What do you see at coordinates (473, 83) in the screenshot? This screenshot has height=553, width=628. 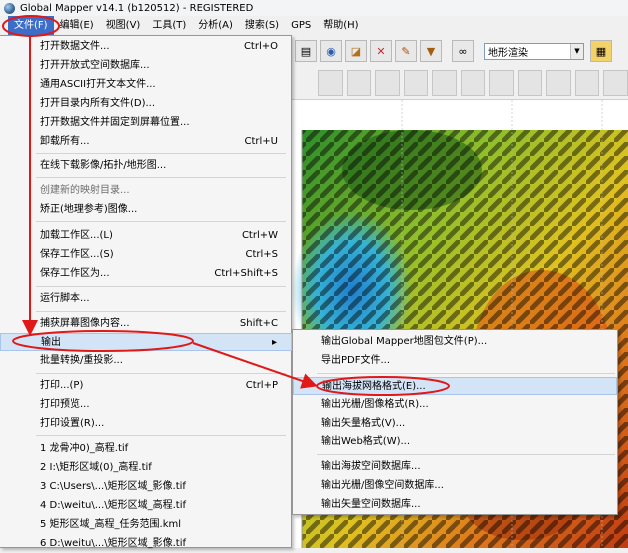 I see `shape-tool-icon` at bounding box center [473, 83].